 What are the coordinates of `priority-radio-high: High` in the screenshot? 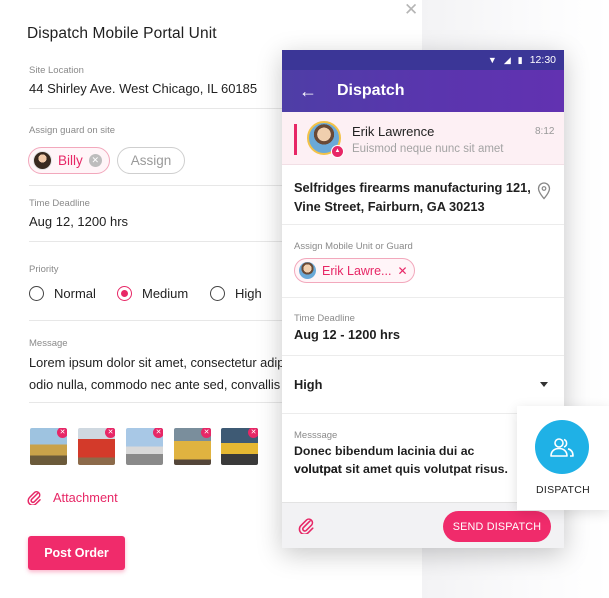 It's located at (236, 293).